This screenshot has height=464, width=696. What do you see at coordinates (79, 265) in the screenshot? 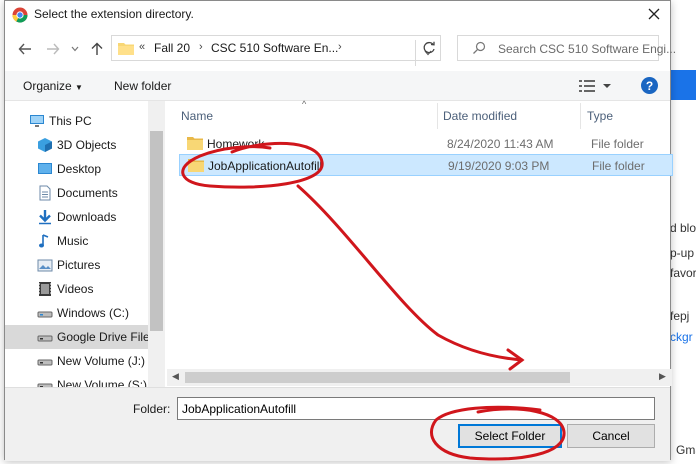
I see `sidebar-item-label: Pictures` at bounding box center [79, 265].